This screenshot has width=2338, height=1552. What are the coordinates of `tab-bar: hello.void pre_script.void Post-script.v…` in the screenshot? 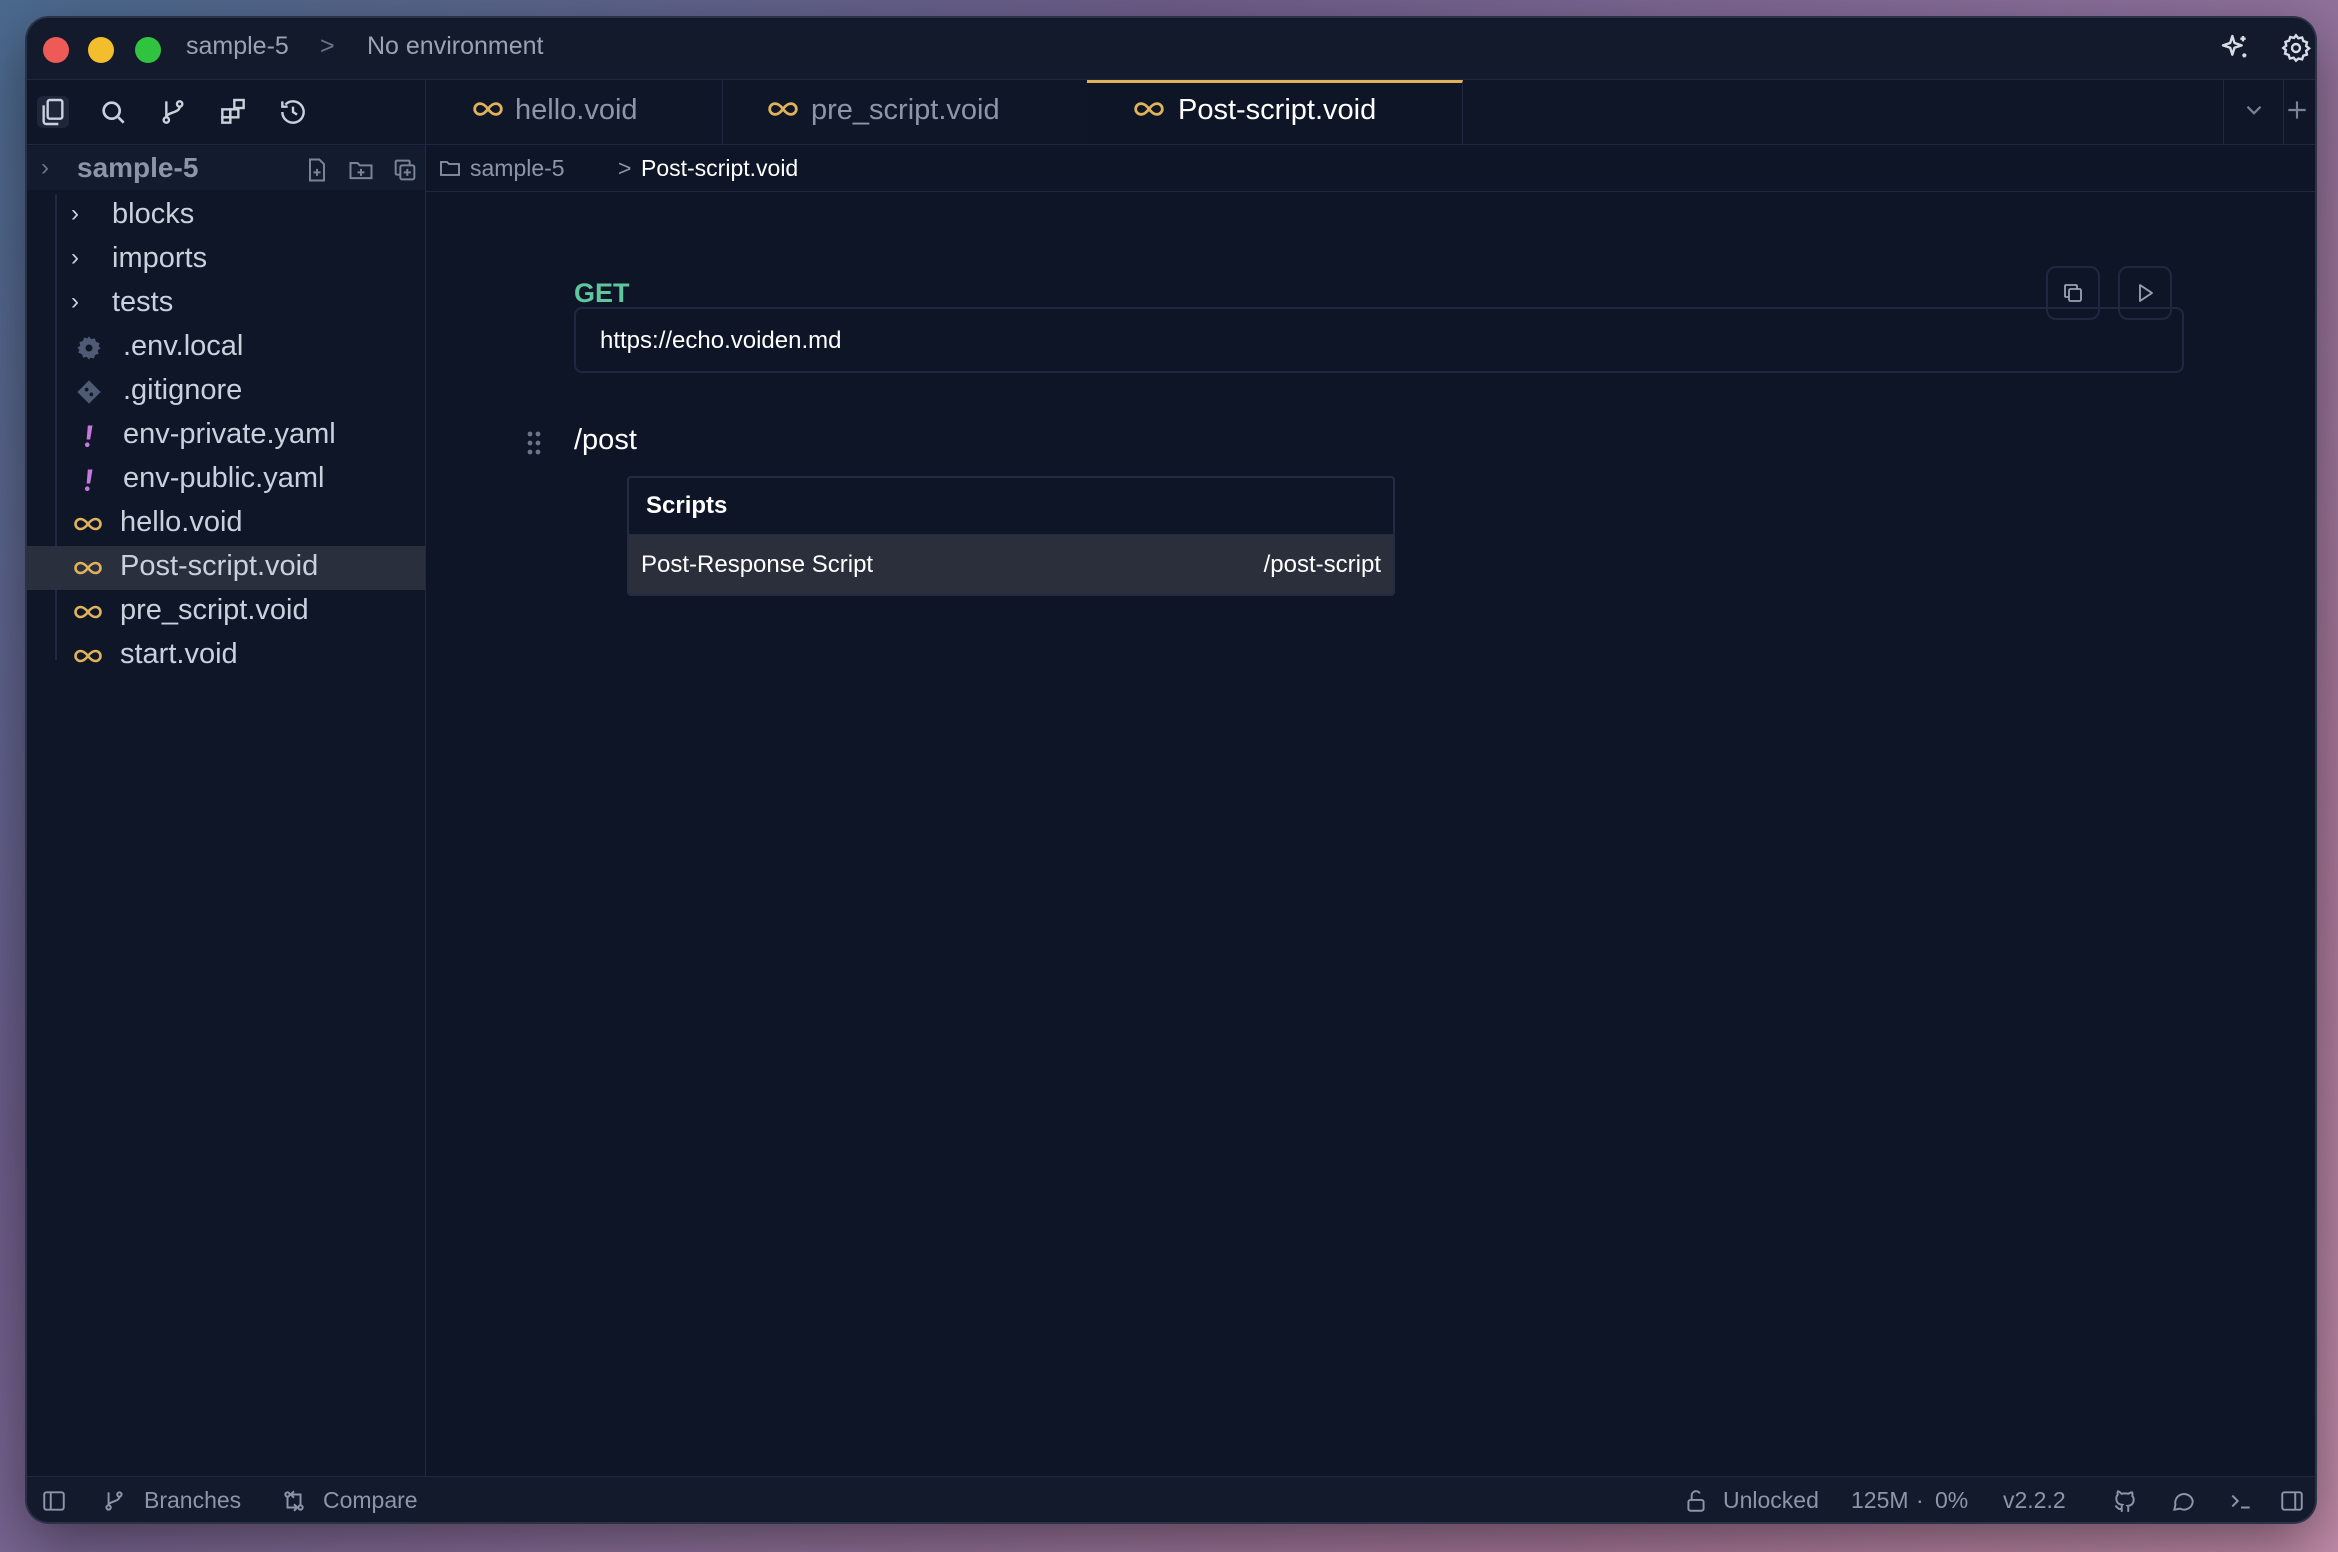 It's located at (1370, 112).